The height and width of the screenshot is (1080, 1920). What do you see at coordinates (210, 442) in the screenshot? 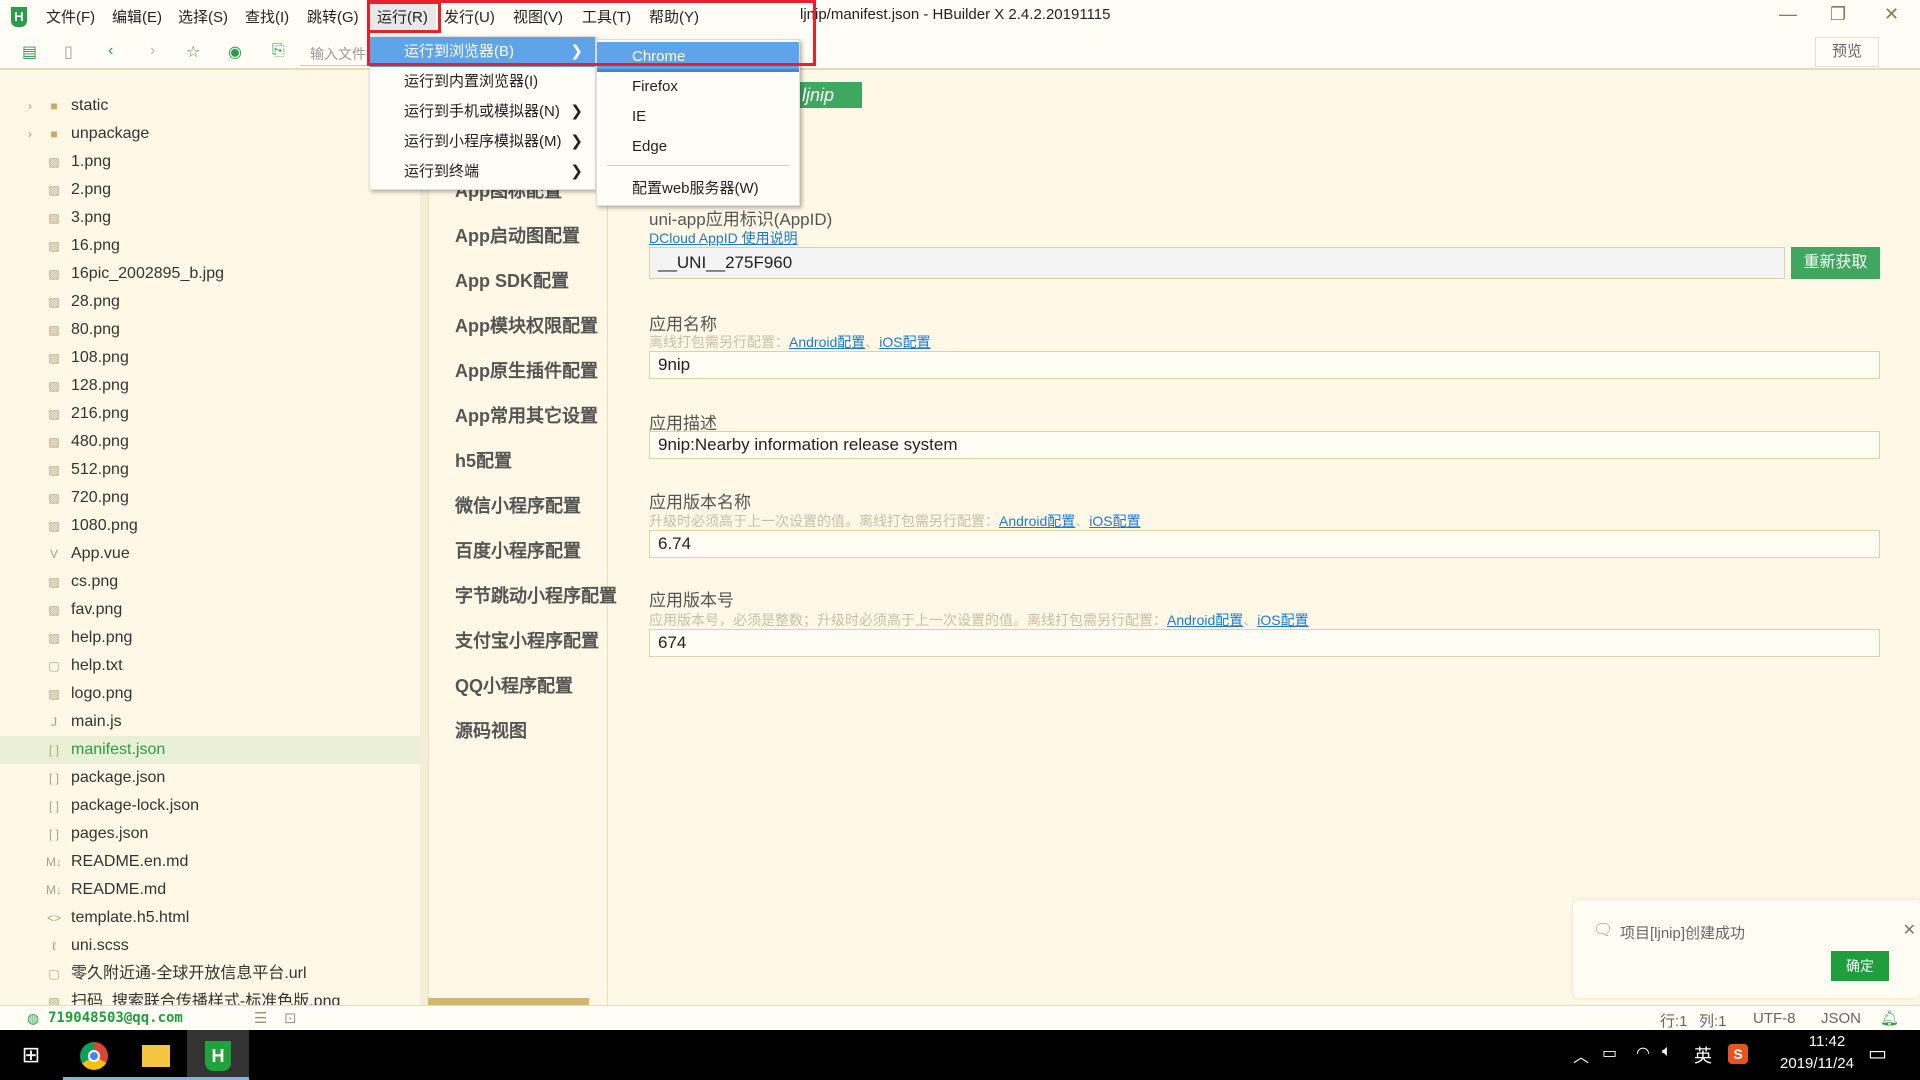
I see `file-tree-item: ▨ 480.png` at bounding box center [210, 442].